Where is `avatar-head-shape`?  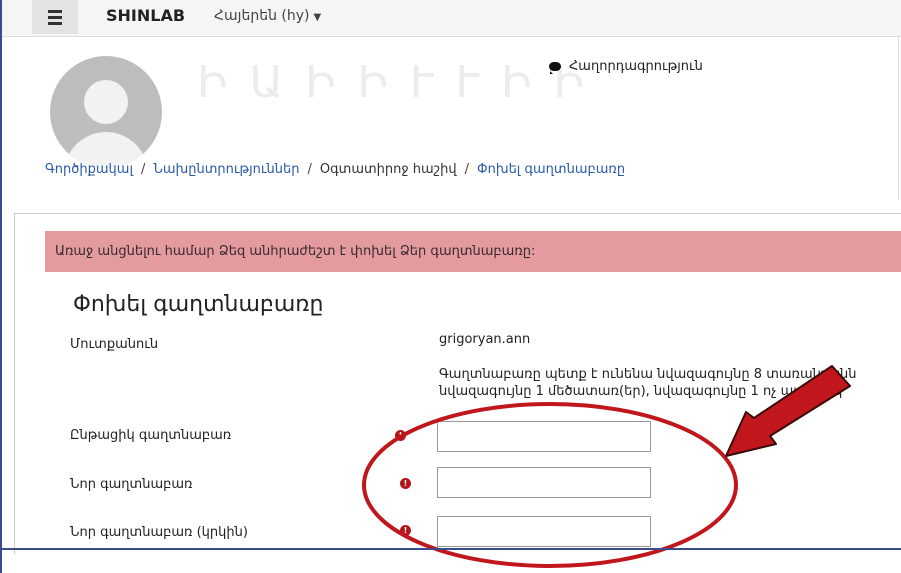
avatar-head-shape is located at coordinates (106, 102).